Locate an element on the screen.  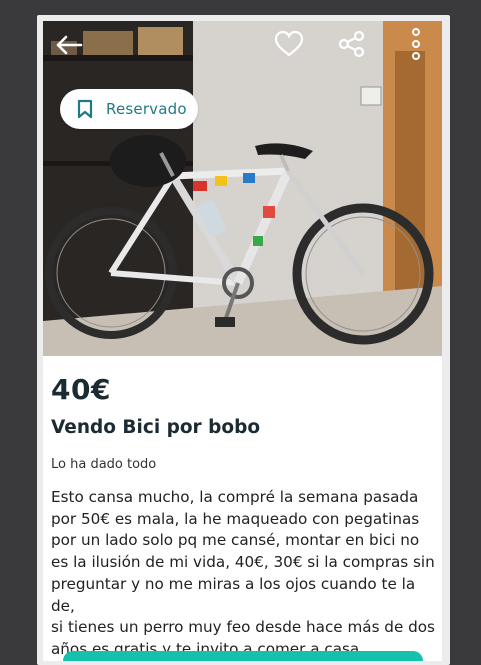
item-condition: Lo ha dado todo is located at coordinates (104, 464).